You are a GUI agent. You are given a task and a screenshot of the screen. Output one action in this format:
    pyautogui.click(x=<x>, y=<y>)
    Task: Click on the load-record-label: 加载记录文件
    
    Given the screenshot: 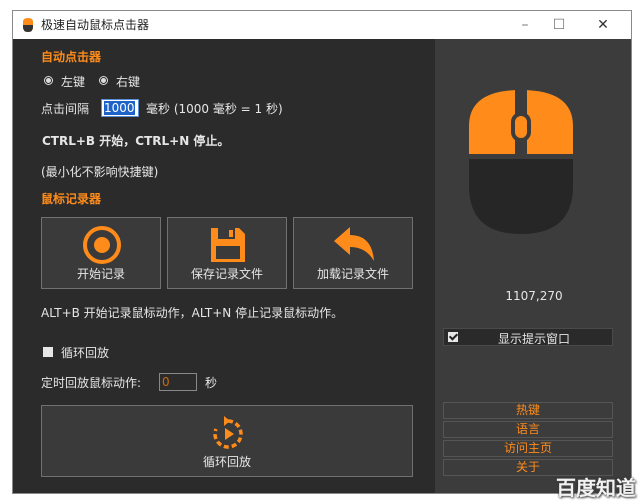 What is the action you would take?
    pyautogui.click(x=352, y=274)
    